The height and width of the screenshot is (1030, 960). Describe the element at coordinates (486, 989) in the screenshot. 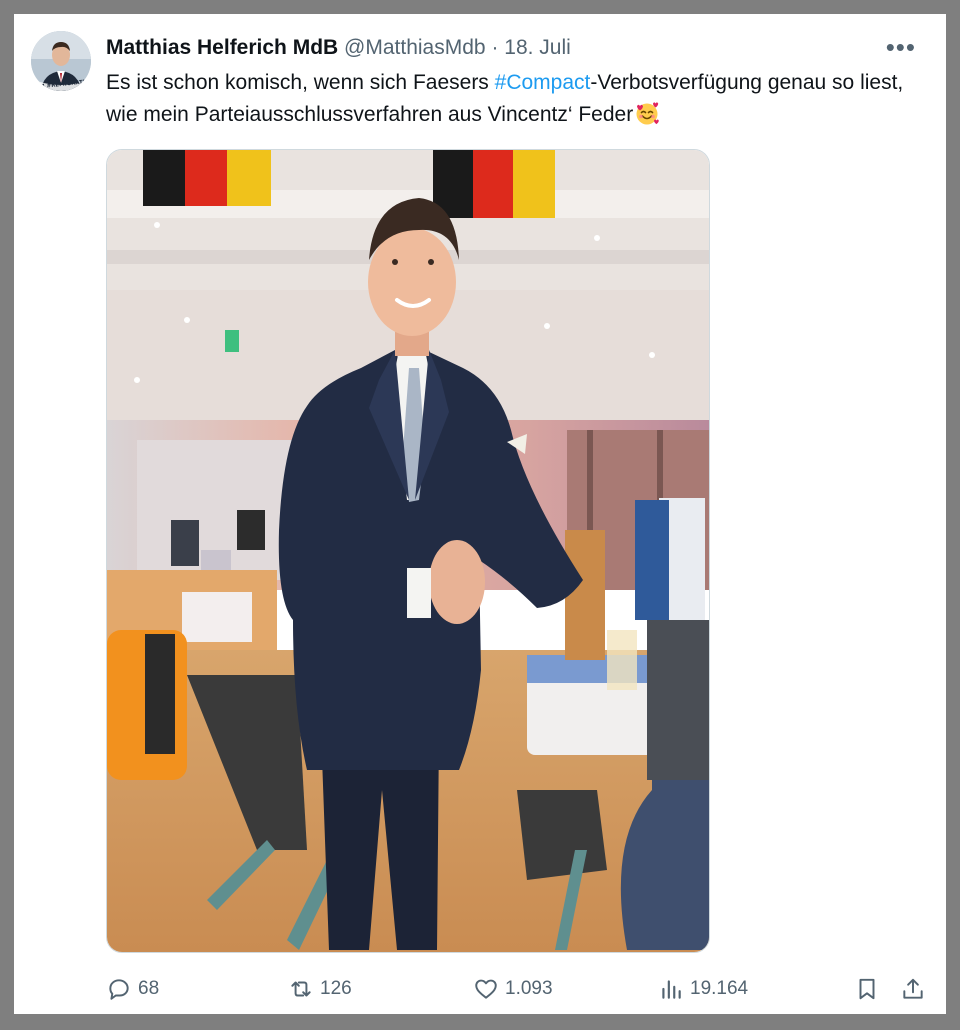

I see `heart-icon` at that location.